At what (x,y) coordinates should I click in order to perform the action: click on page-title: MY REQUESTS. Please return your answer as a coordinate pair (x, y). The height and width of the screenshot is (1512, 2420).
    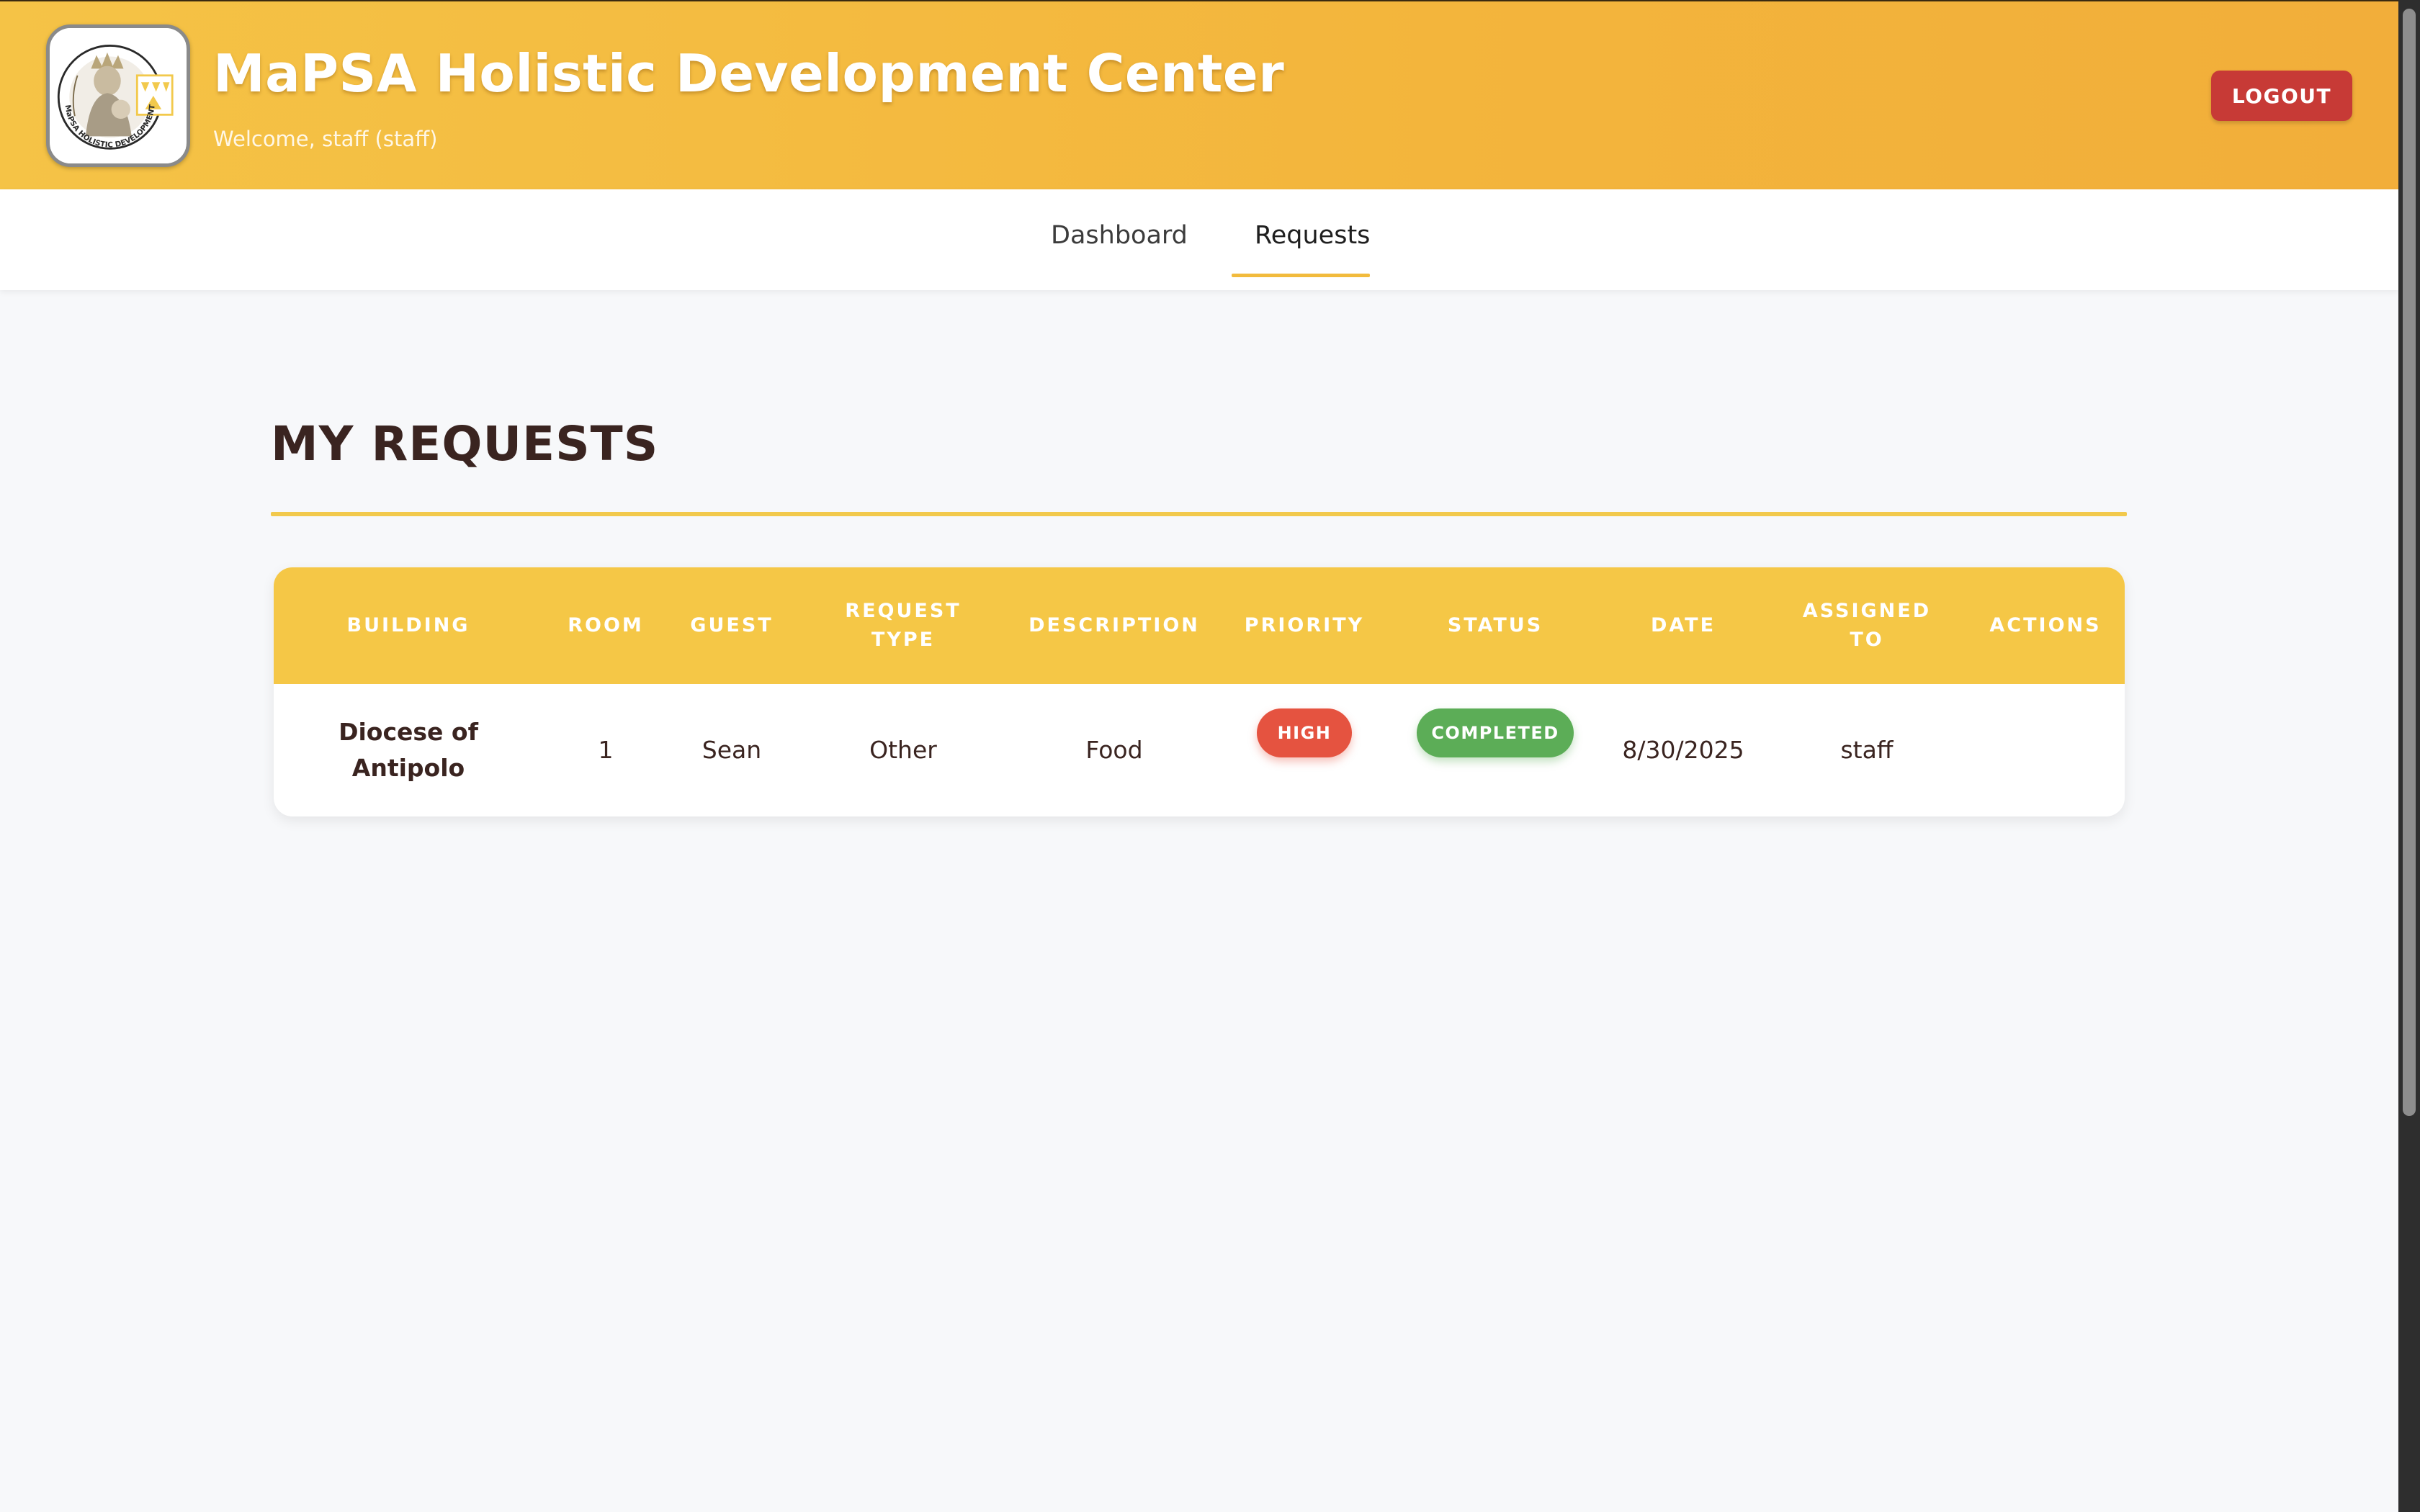
    Looking at the image, I should click on (465, 444).